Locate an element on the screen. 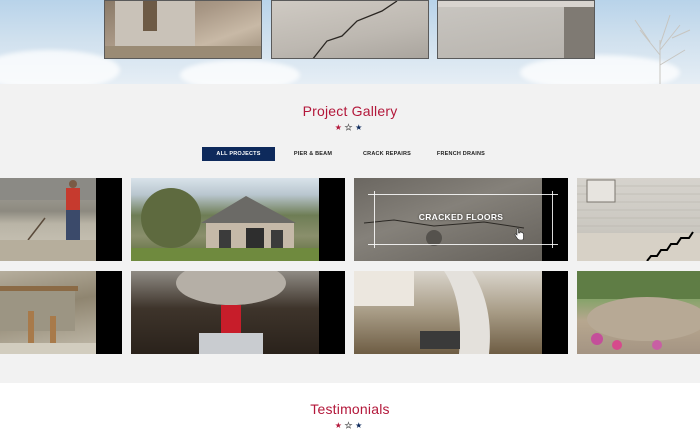  pier-block-illustration is located at coordinates (183, 29).